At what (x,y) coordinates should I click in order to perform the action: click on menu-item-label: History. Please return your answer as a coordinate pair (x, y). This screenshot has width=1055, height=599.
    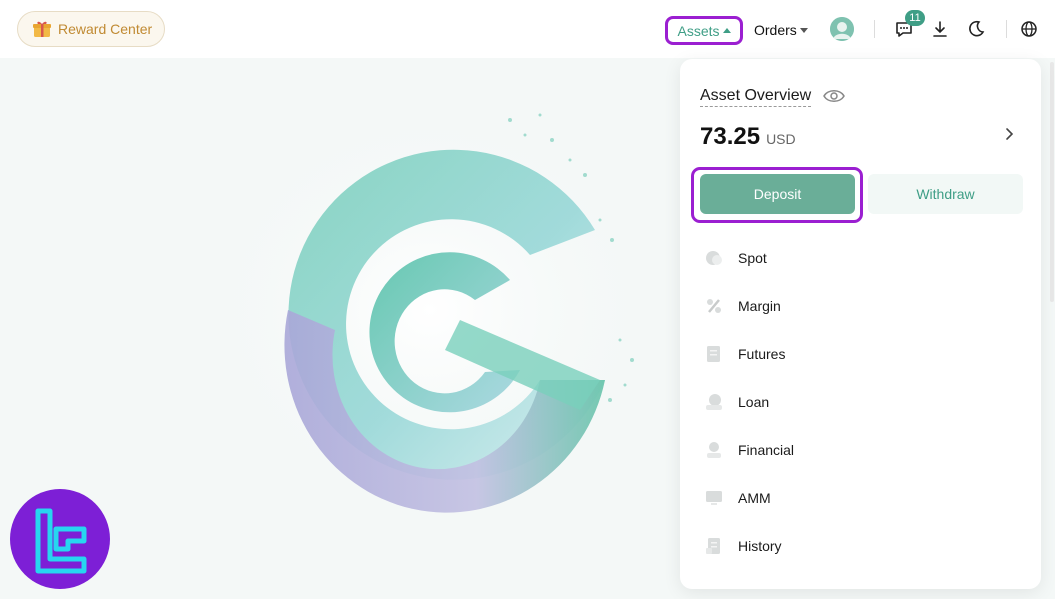
    Looking at the image, I should click on (760, 546).